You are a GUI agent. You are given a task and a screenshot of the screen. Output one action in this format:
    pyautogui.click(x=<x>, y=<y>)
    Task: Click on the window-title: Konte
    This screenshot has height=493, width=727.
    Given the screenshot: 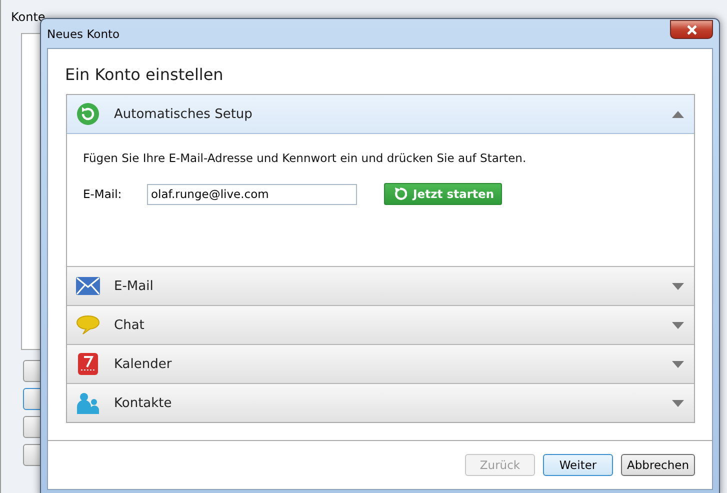 What is the action you would take?
    pyautogui.click(x=28, y=17)
    